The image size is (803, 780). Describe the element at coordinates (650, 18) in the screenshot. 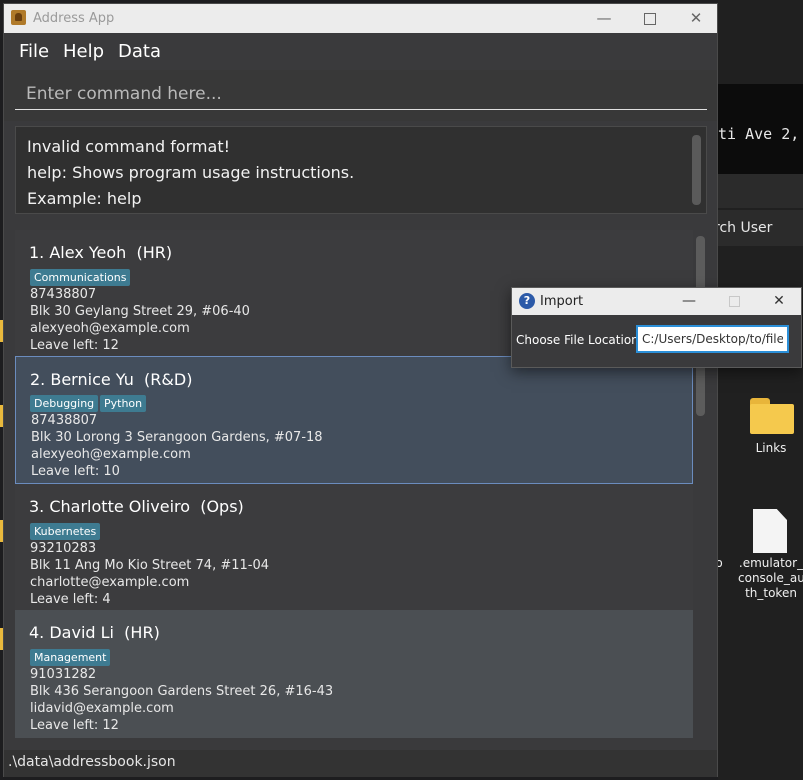

I see `maximize-button` at that location.